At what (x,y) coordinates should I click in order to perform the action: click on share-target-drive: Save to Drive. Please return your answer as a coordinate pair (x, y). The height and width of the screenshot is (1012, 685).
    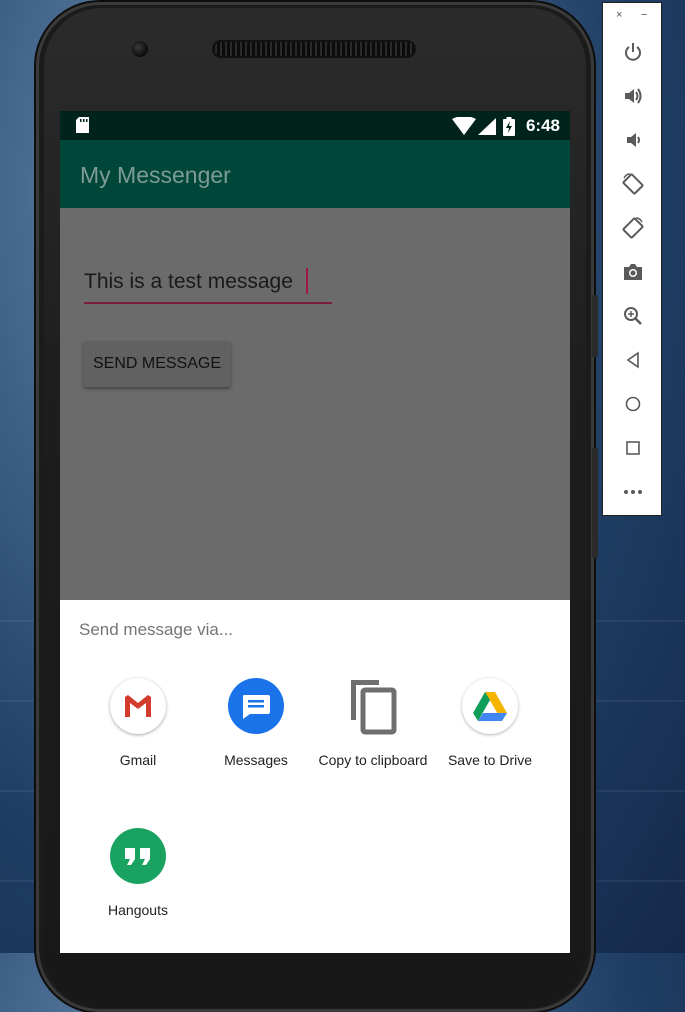
    Looking at the image, I should click on (490, 723).